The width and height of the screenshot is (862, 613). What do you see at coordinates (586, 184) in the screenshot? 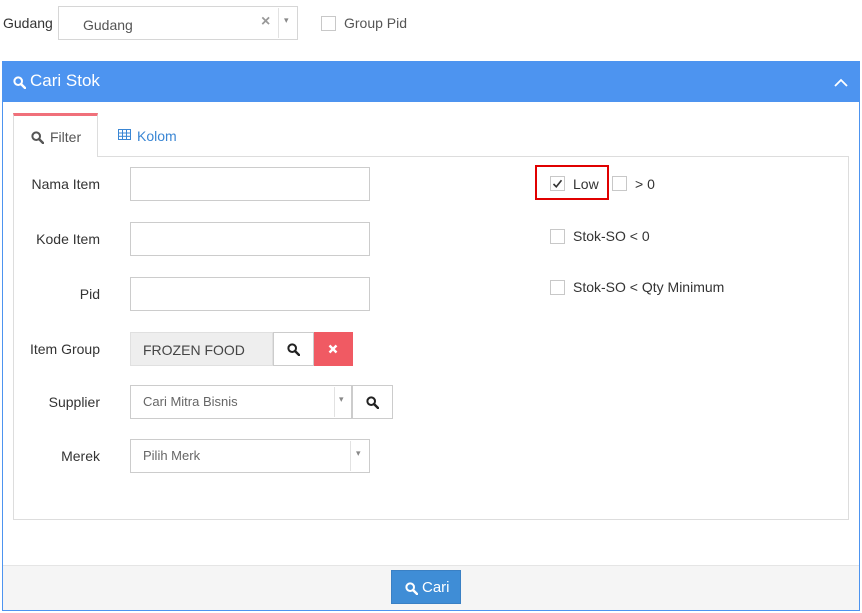
I see `low-label: Low` at bounding box center [586, 184].